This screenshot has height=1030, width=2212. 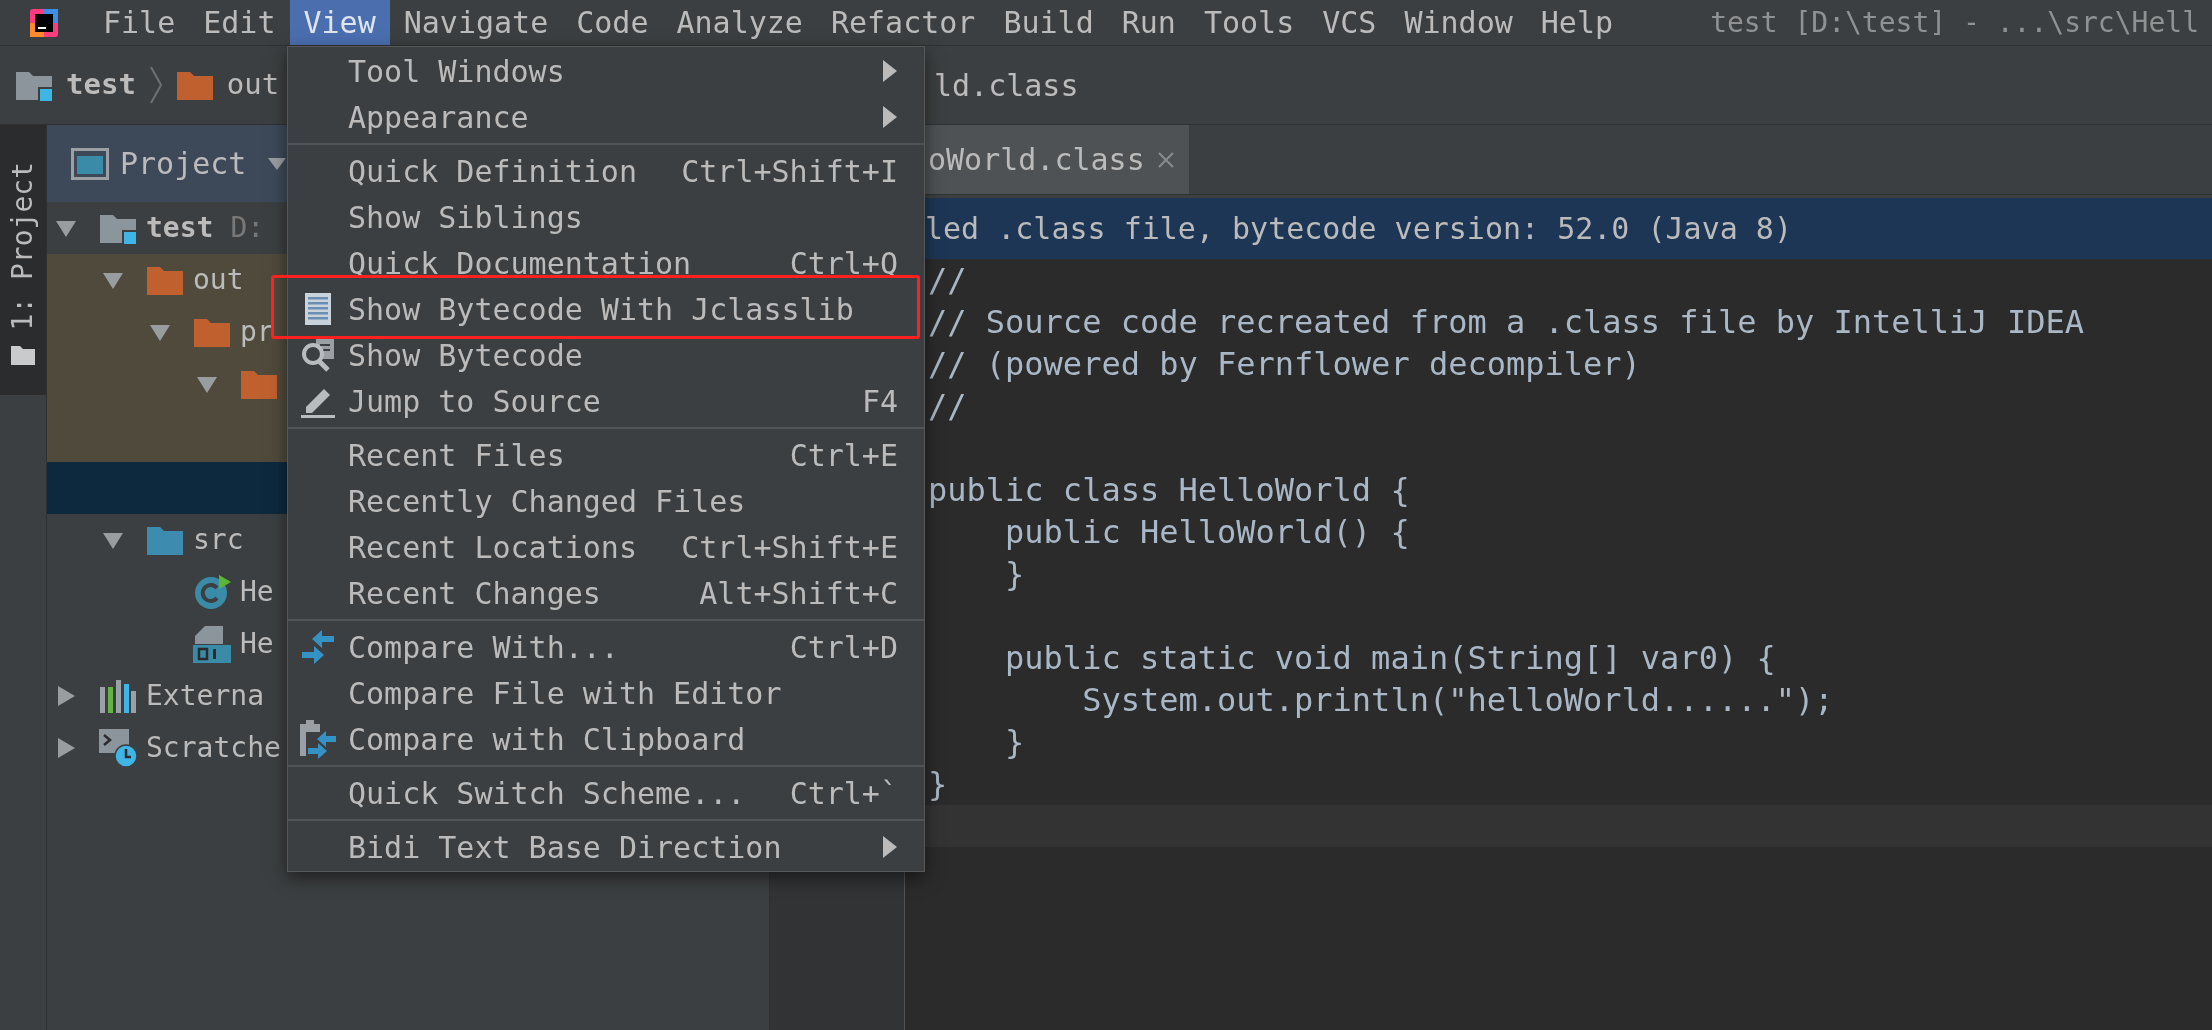 What do you see at coordinates (739, 22) in the screenshot?
I see `menu-bar-item: Analyze` at bounding box center [739, 22].